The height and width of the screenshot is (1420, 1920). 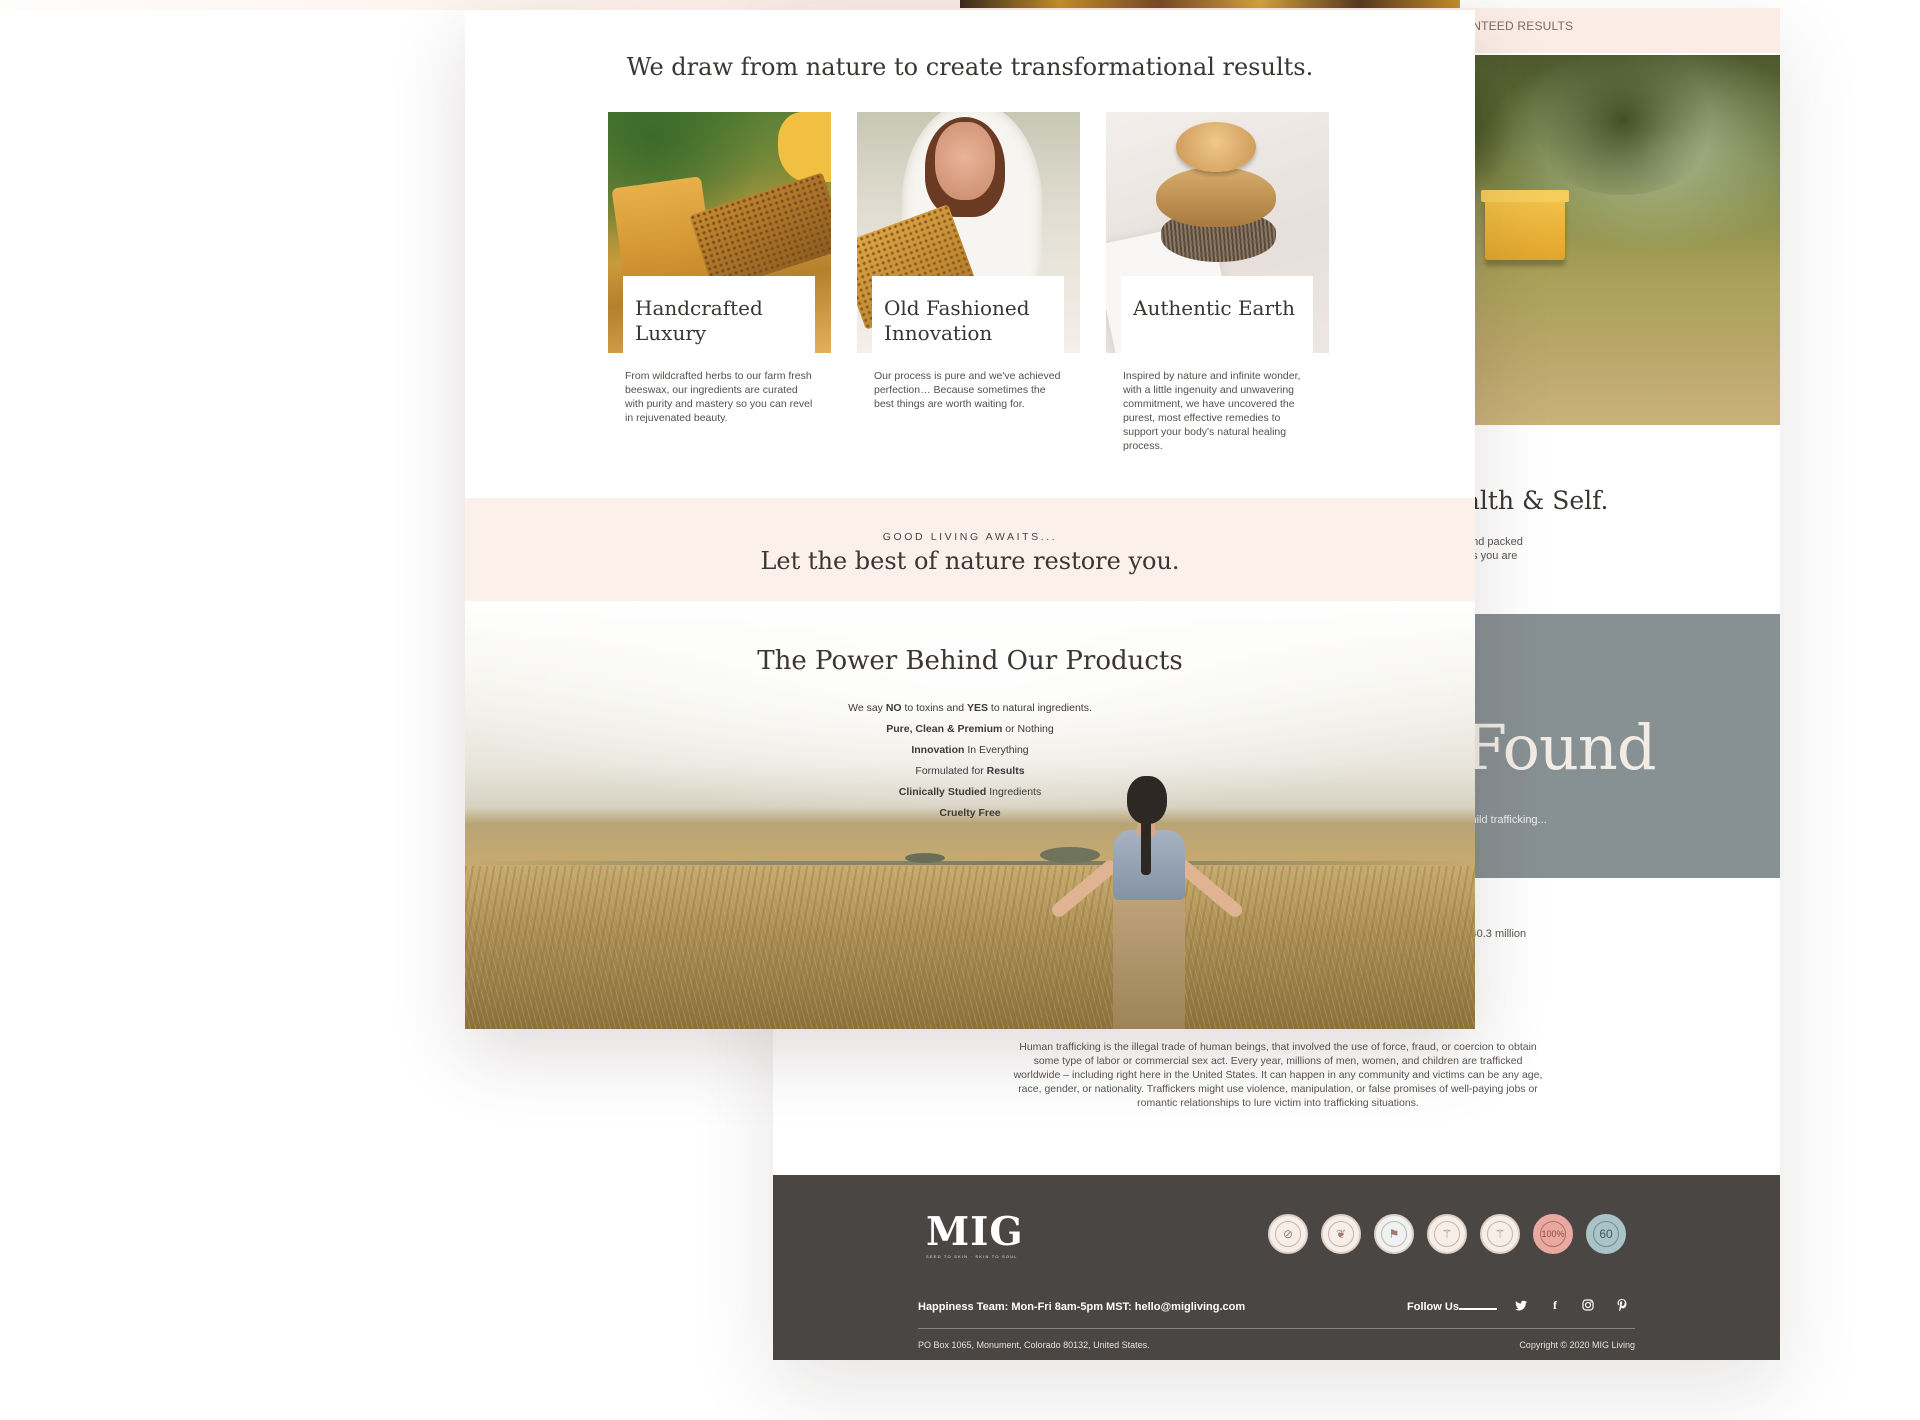 I want to click on card-label: Handcrafted Luxury, so click(x=719, y=314).